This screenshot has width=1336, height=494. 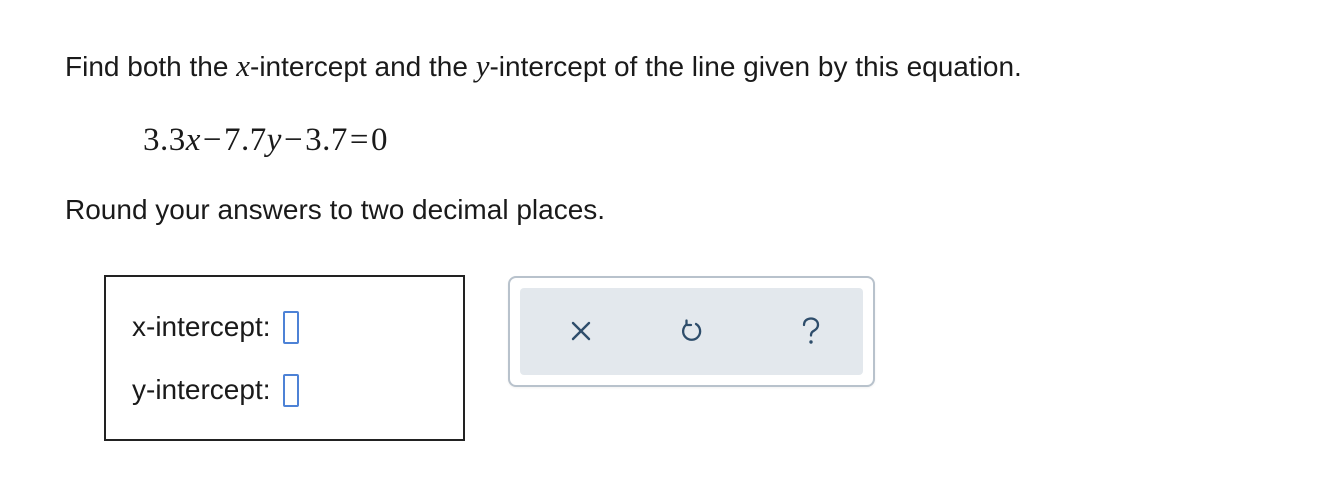 What do you see at coordinates (290, 390) in the screenshot?
I see `y-intercept-input` at bounding box center [290, 390].